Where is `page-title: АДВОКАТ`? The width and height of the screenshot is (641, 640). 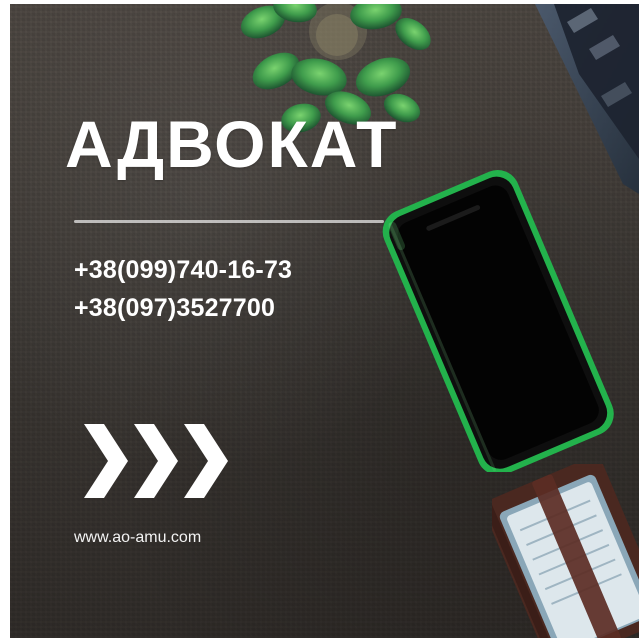
page-title: АДВОКАТ is located at coordinates (232, 144).